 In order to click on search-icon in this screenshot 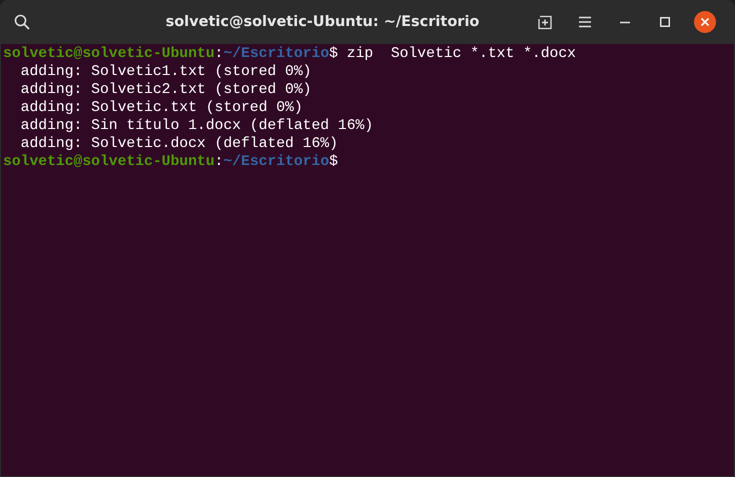, I will do `click(22, 22)`.